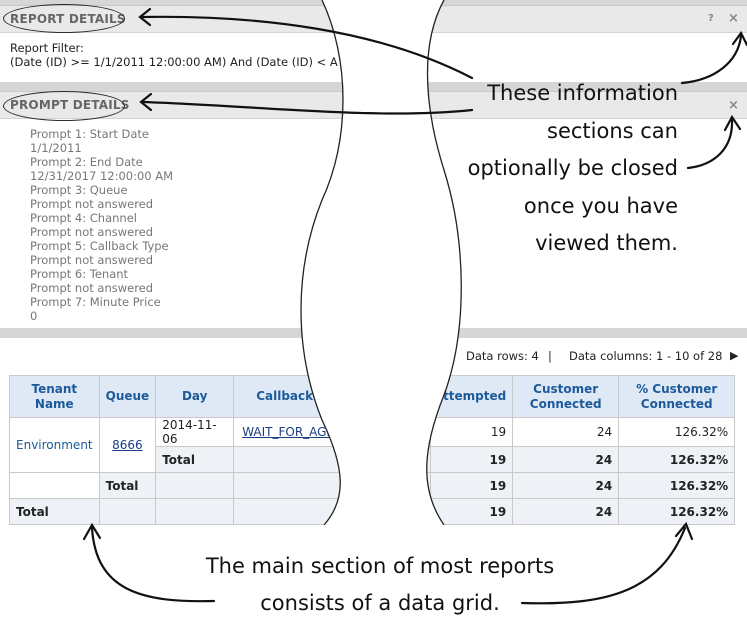  Describe the element at coordinates (582, 93) in the screenshot. I see `callout-line: These information` at that location.